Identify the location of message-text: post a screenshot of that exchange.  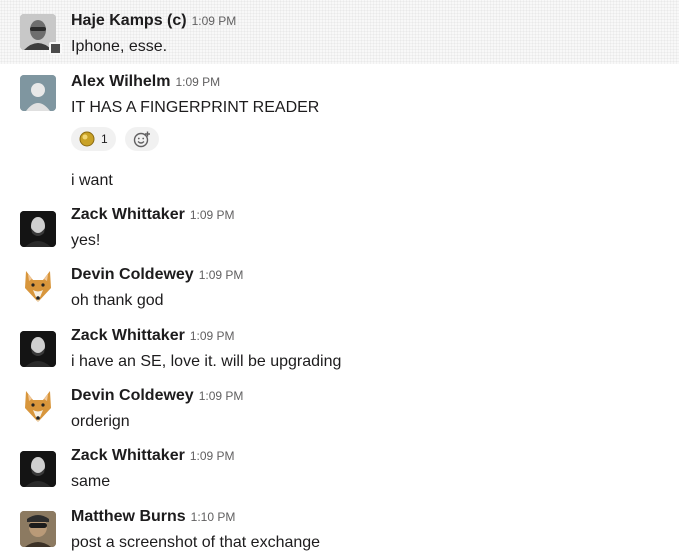
(196, 542).